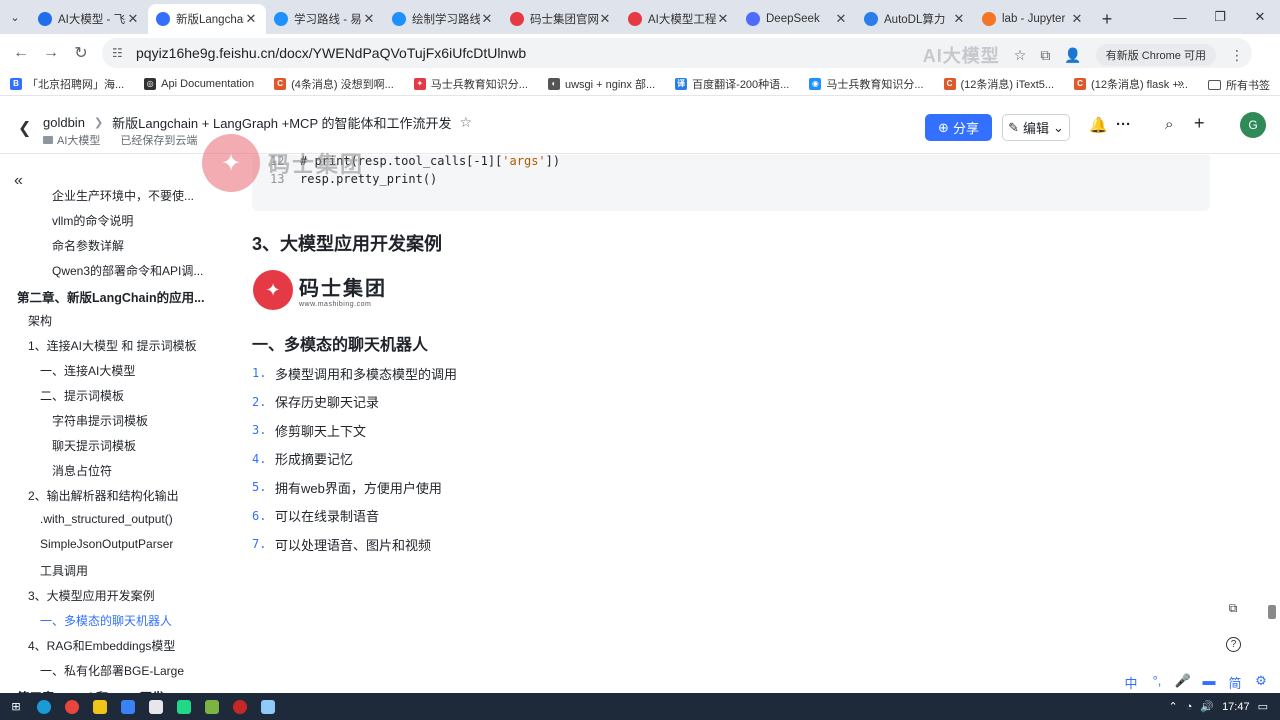 The height and width of the screenshot is (720, 1280). Describe the element at coordinates (103, 495) in the screenshot. I see `toc-item: 2、输出解析器和结构化输出` at that location.